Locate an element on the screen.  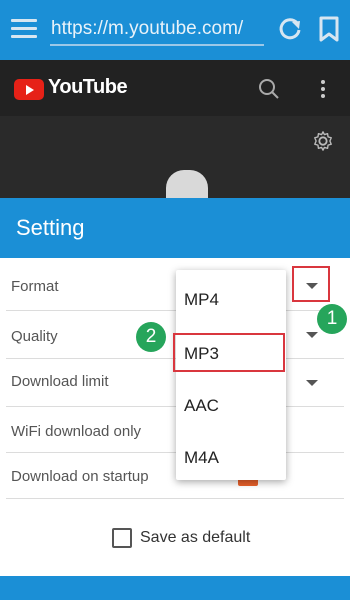
format-option-aac: AAC is located at coordinates (201, 406).